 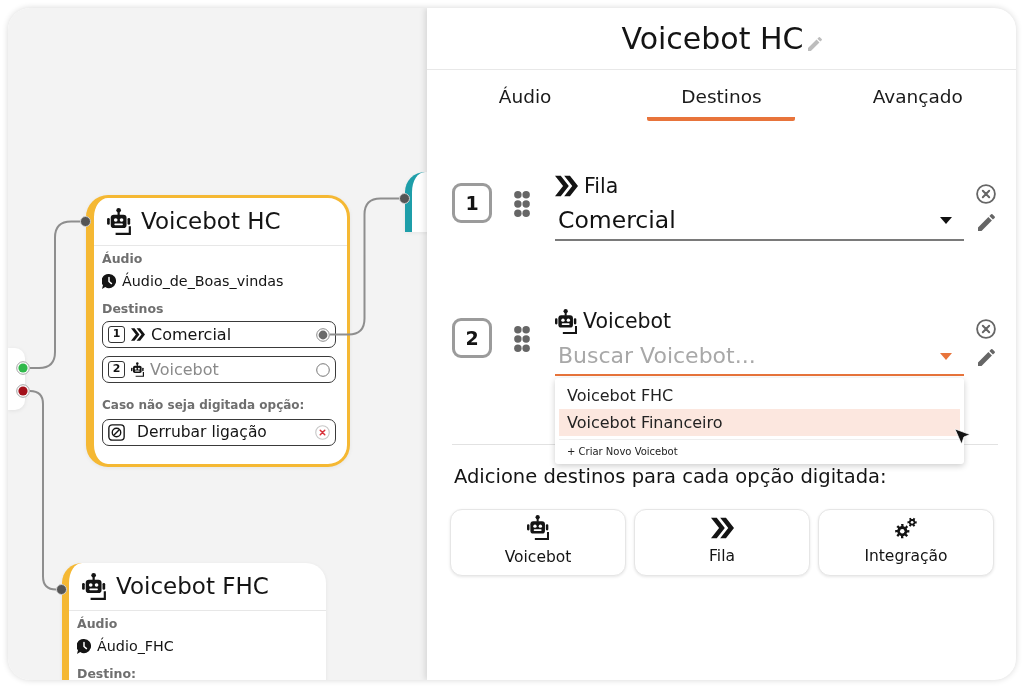 I want to click on destination-name: Comercial, so click(x=191, y=334).